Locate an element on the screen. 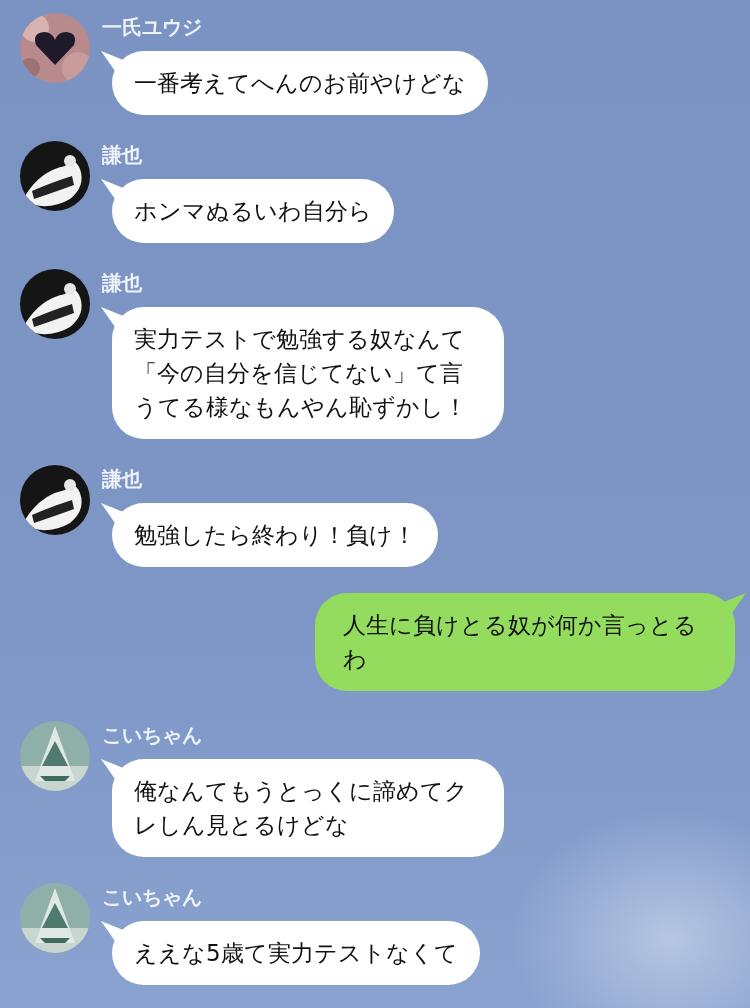 This screenshot has height=1008, width=750. message-bubble: 勉強したら終わり！負け！ is located at coordinates (275, 535).